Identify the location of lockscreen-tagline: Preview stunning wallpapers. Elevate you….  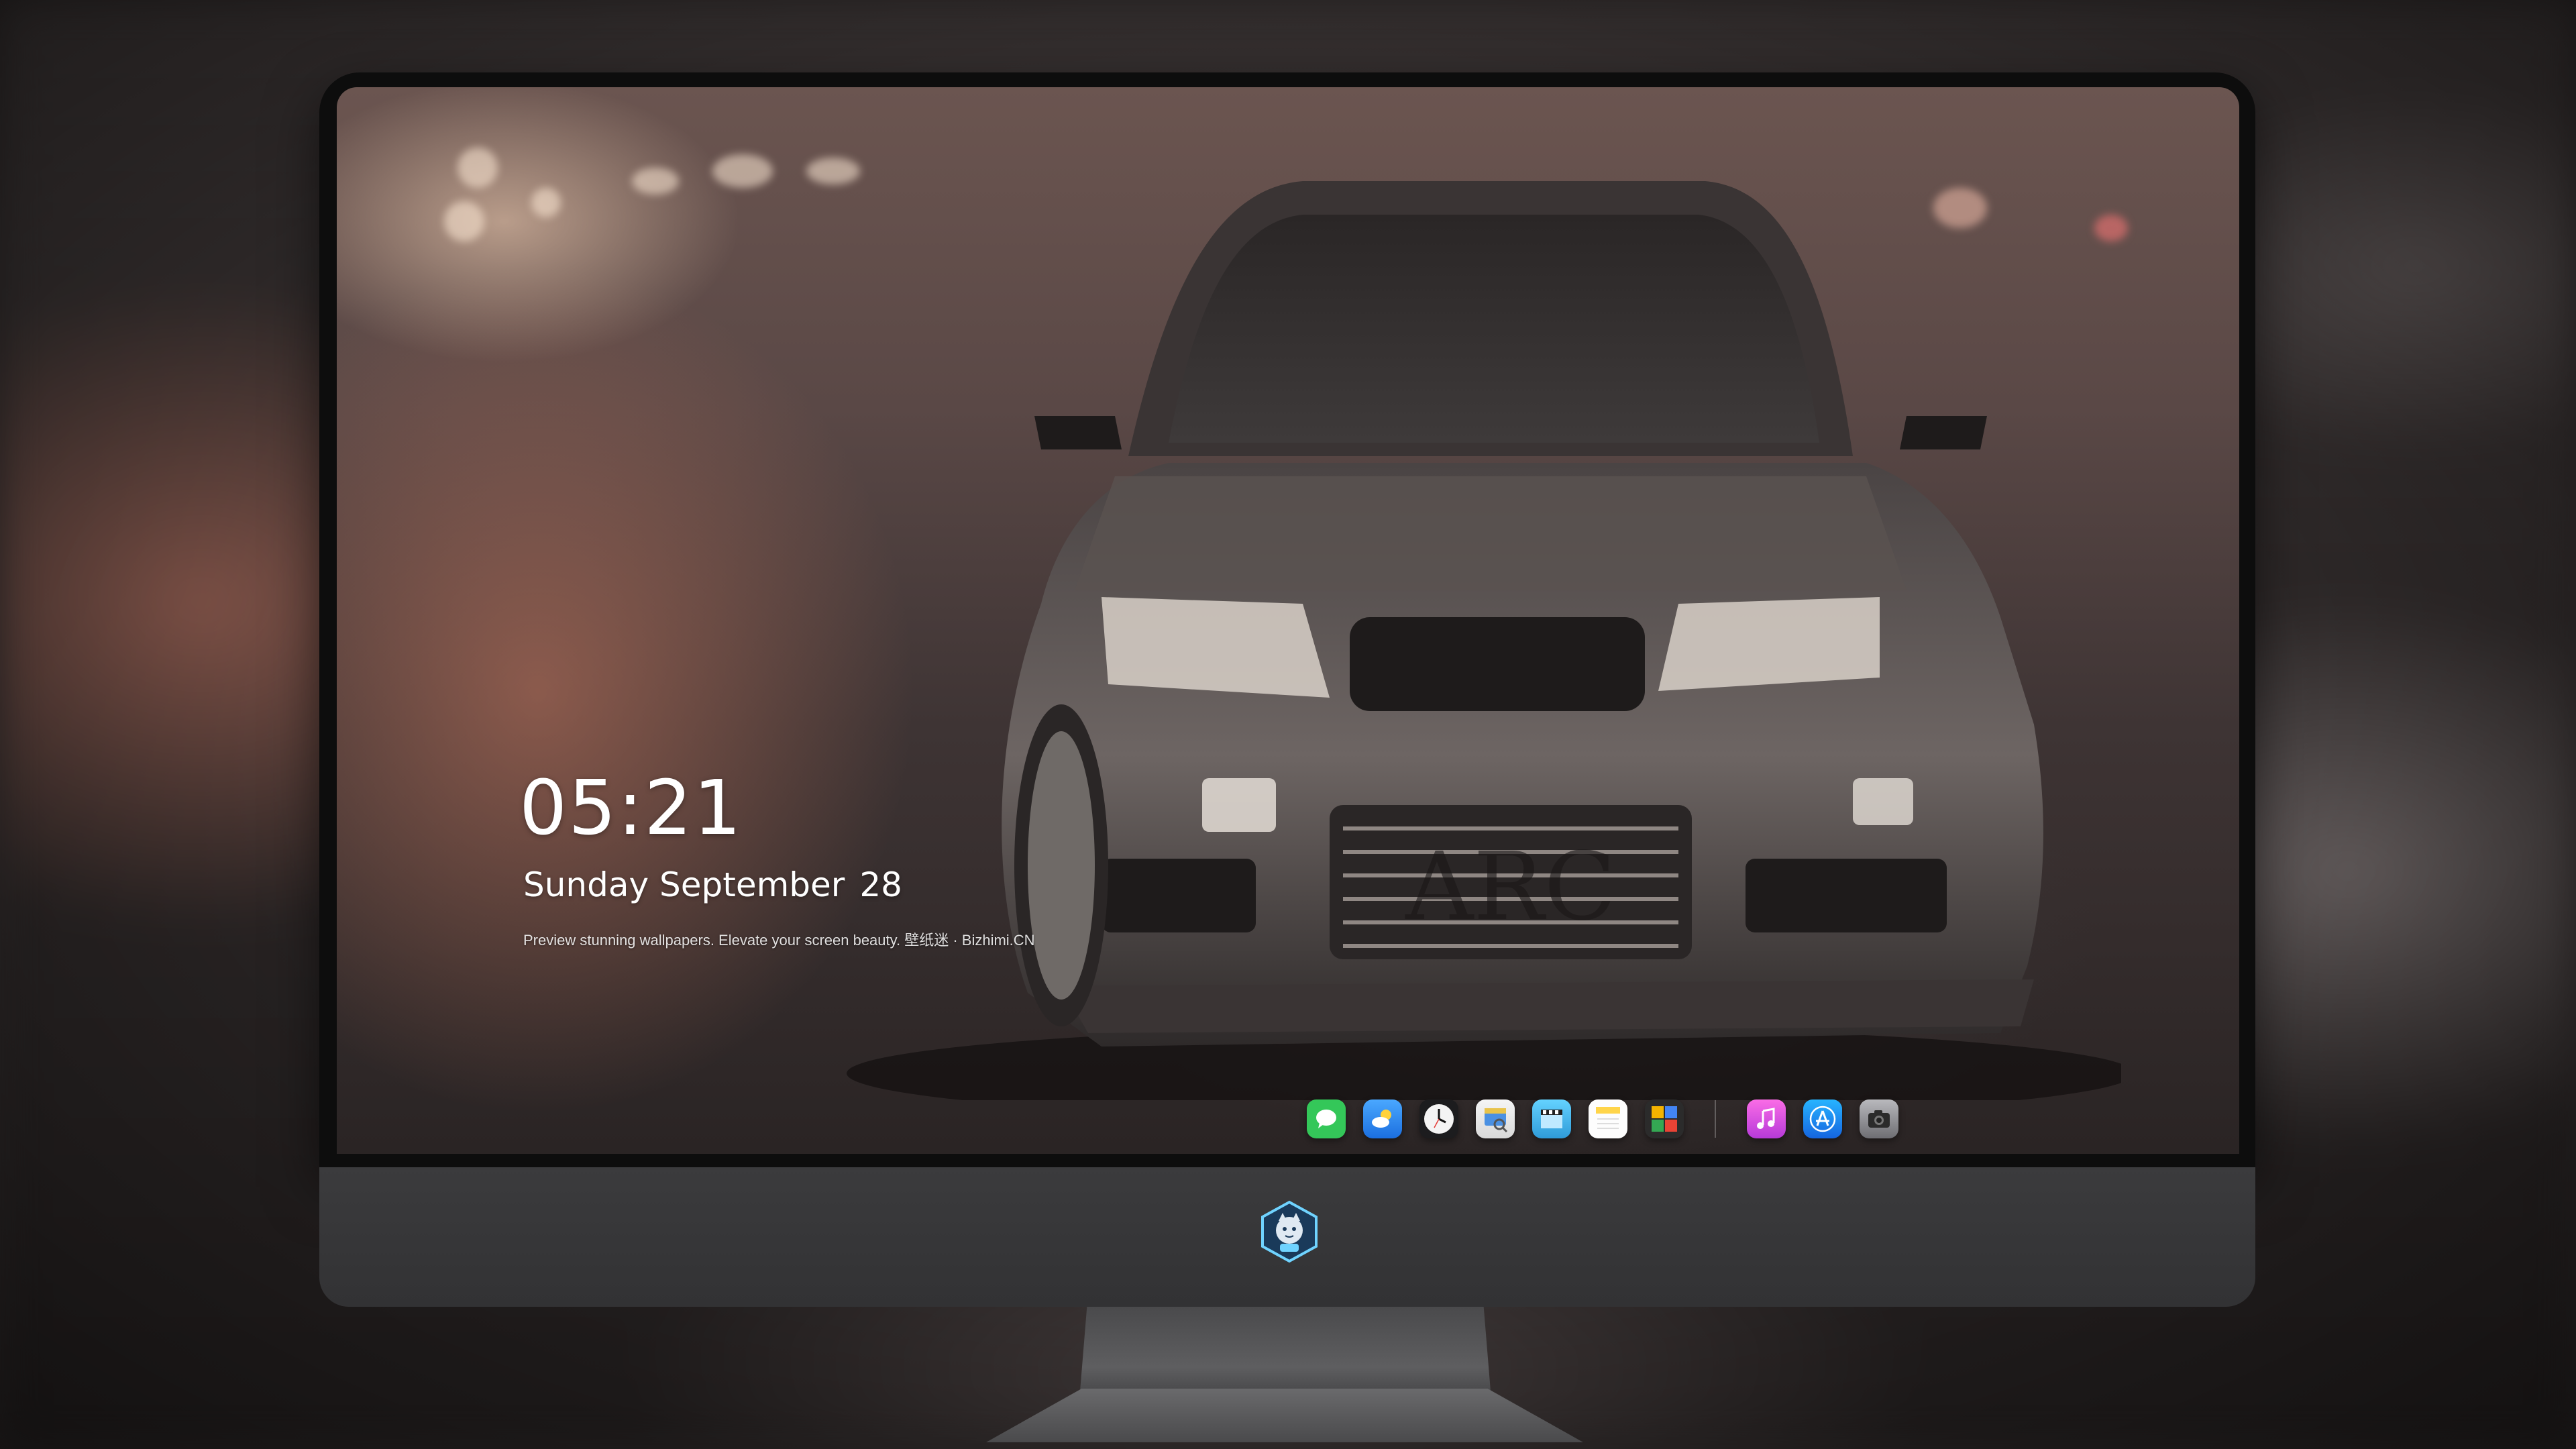
(779, 940).